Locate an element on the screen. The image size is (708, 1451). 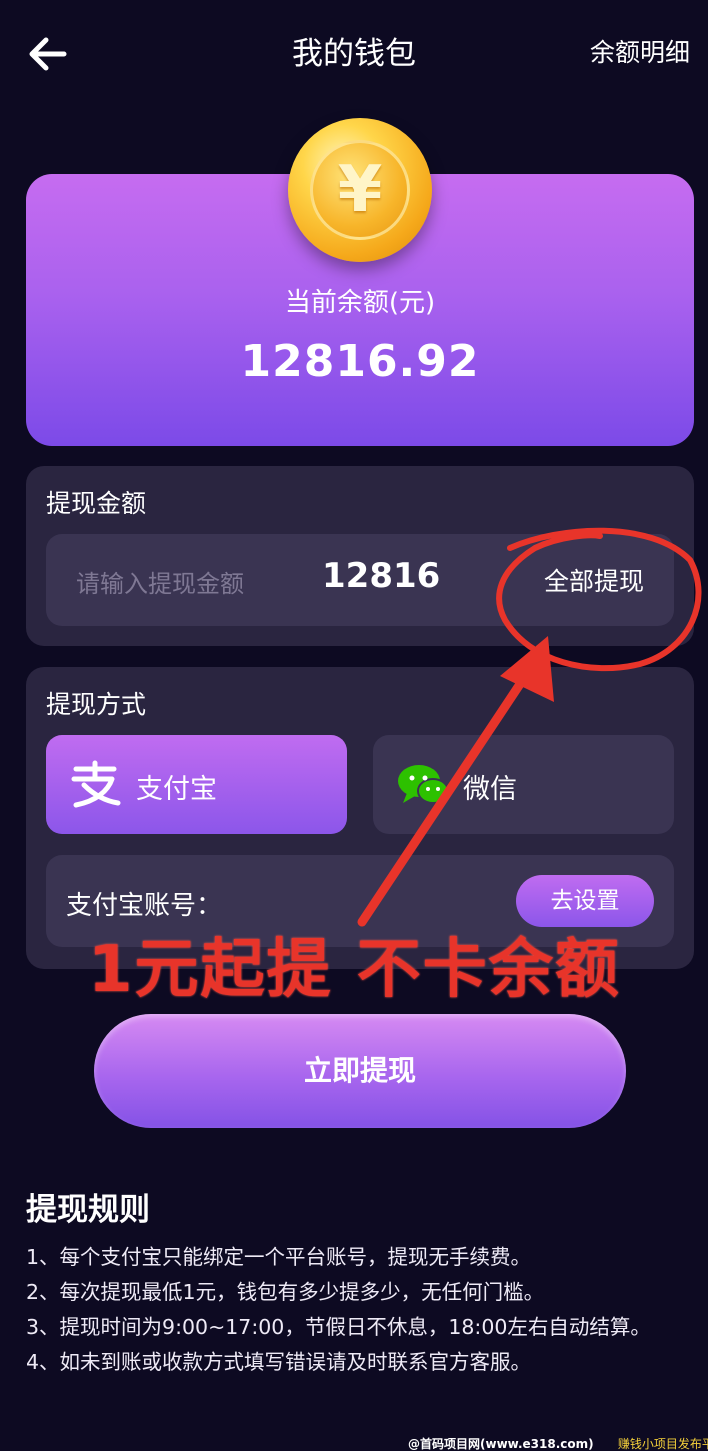
coin-symbol: ¥ is located at coordinates (360, 190).